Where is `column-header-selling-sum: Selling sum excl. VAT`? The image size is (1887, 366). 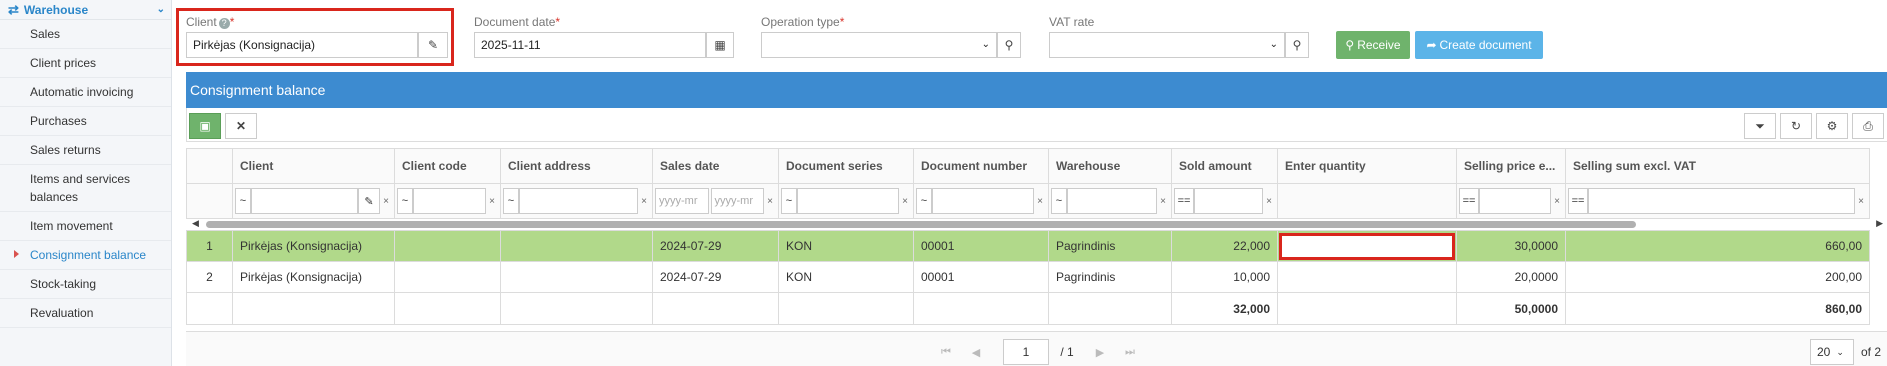
column-header-selling-sum: Selling sum excl. VAT is located at coordinates (1717, 166).